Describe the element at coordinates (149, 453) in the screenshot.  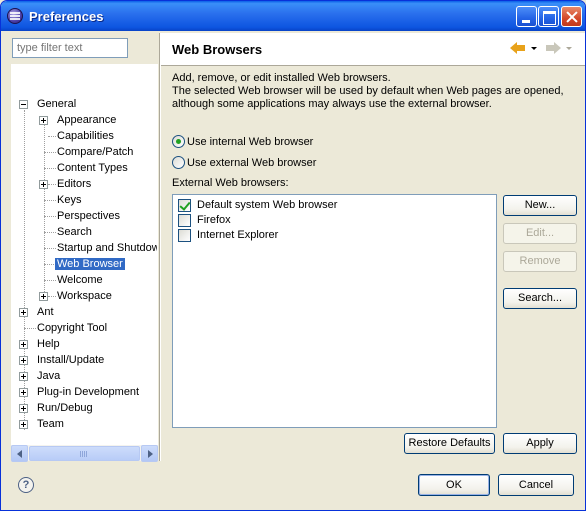
I see `scroll-right-button` at that location.